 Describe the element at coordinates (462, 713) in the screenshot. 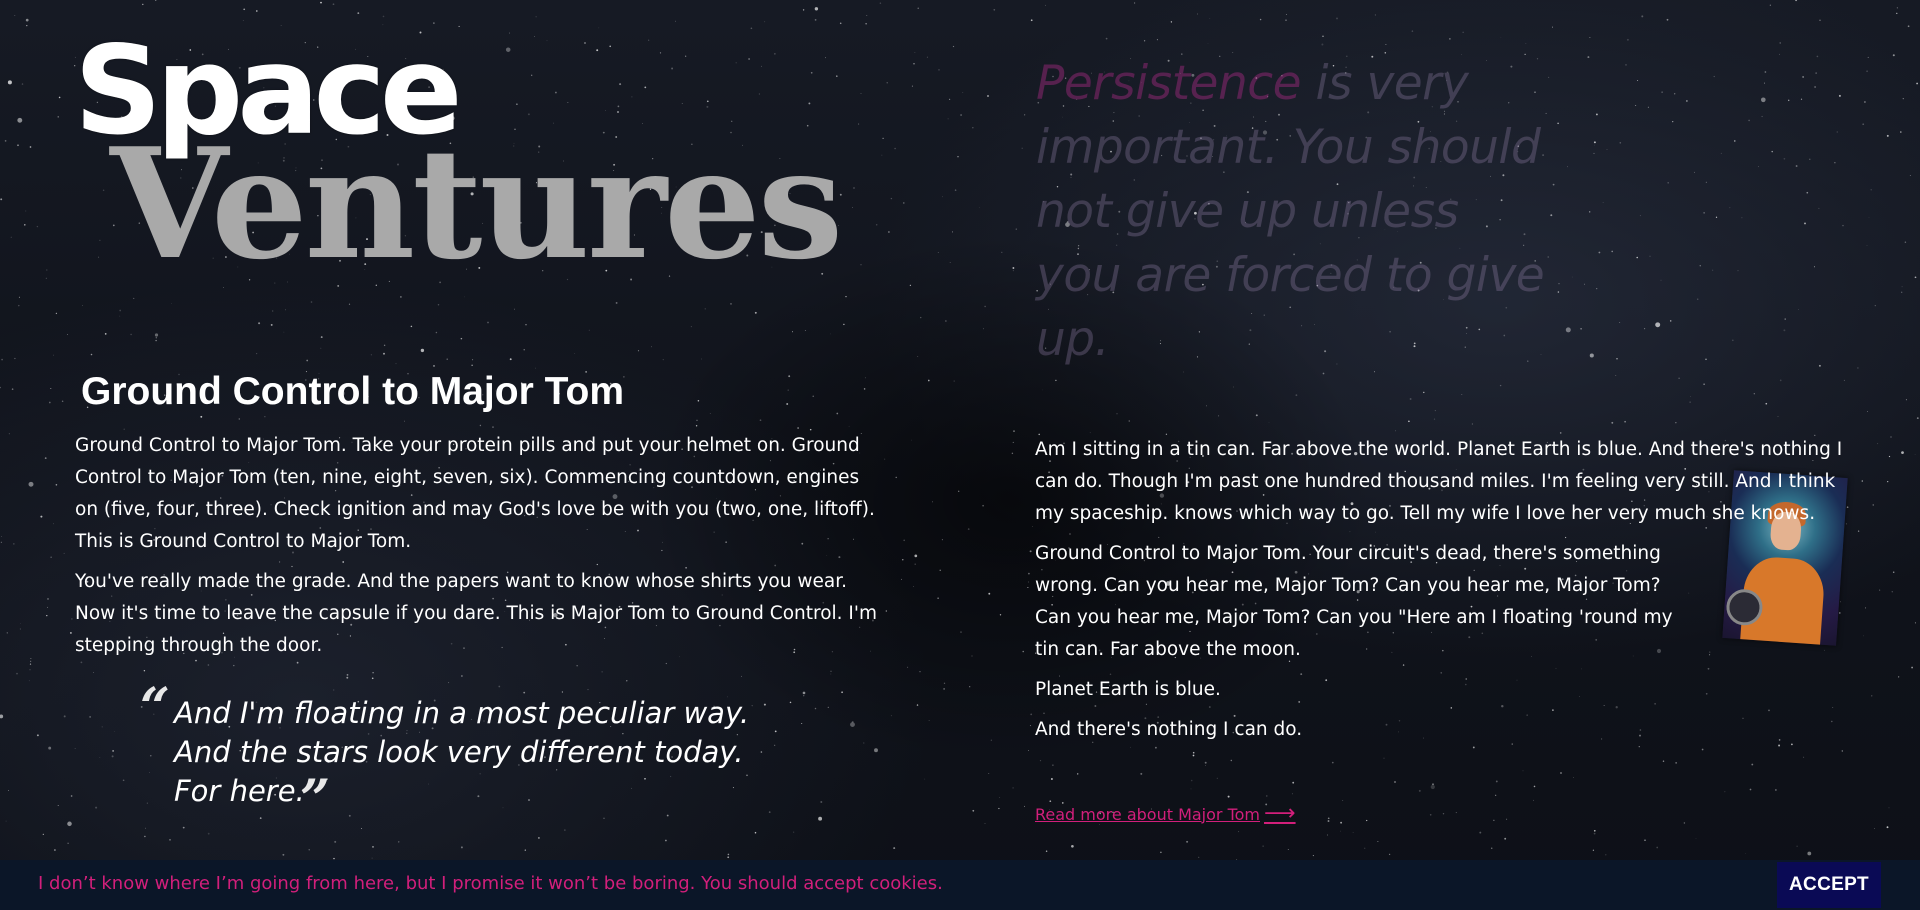

I see `quote-line: And I'm floating in a most peculiar way.` at that location.